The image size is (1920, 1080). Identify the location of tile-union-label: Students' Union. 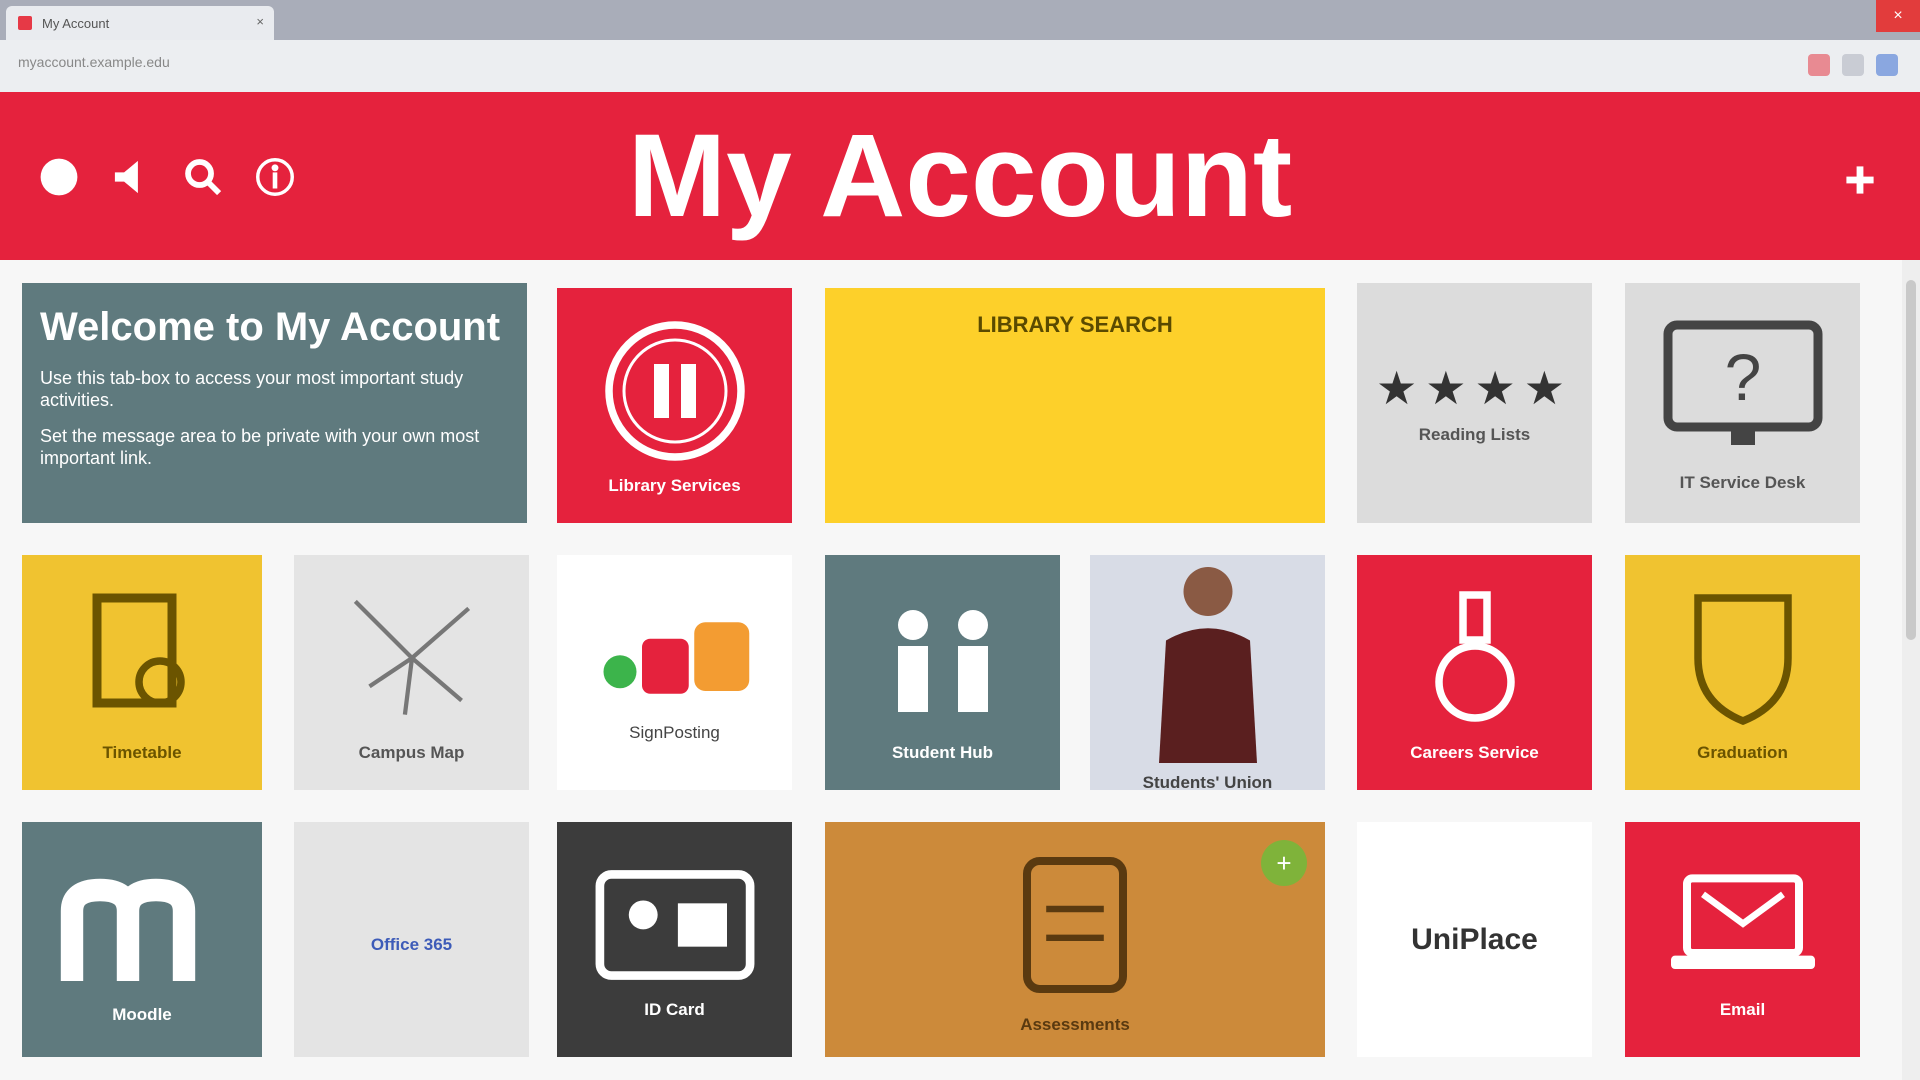
(1207, 781).